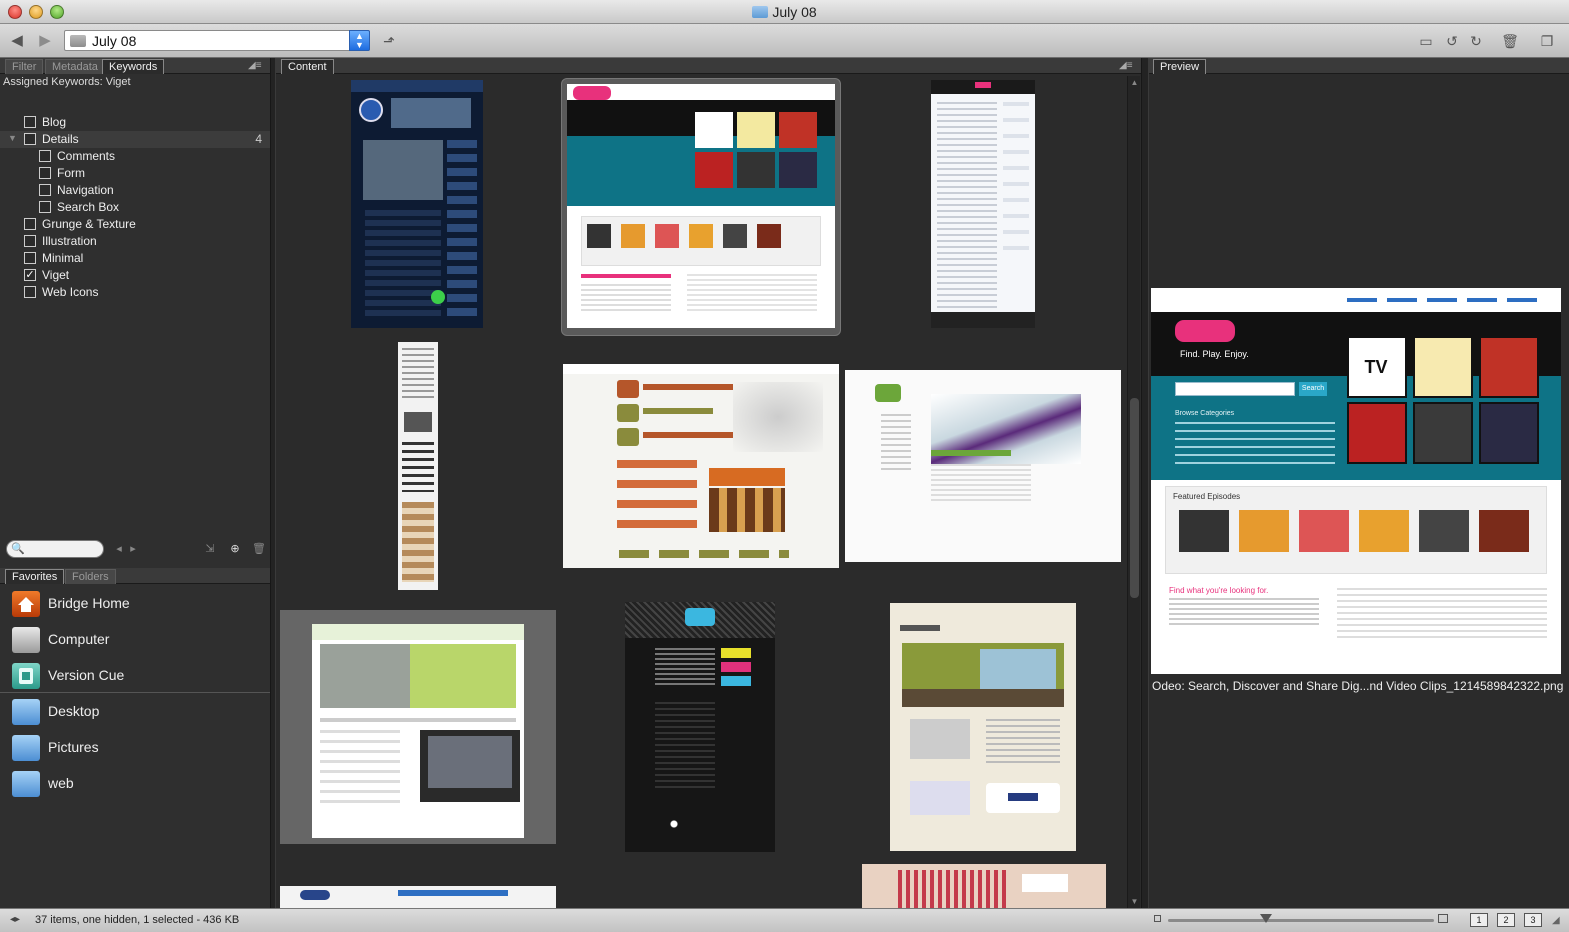 This screenshot has height=932, width=1569. I want to click on keyword-label: Blog, so click(54, 122).